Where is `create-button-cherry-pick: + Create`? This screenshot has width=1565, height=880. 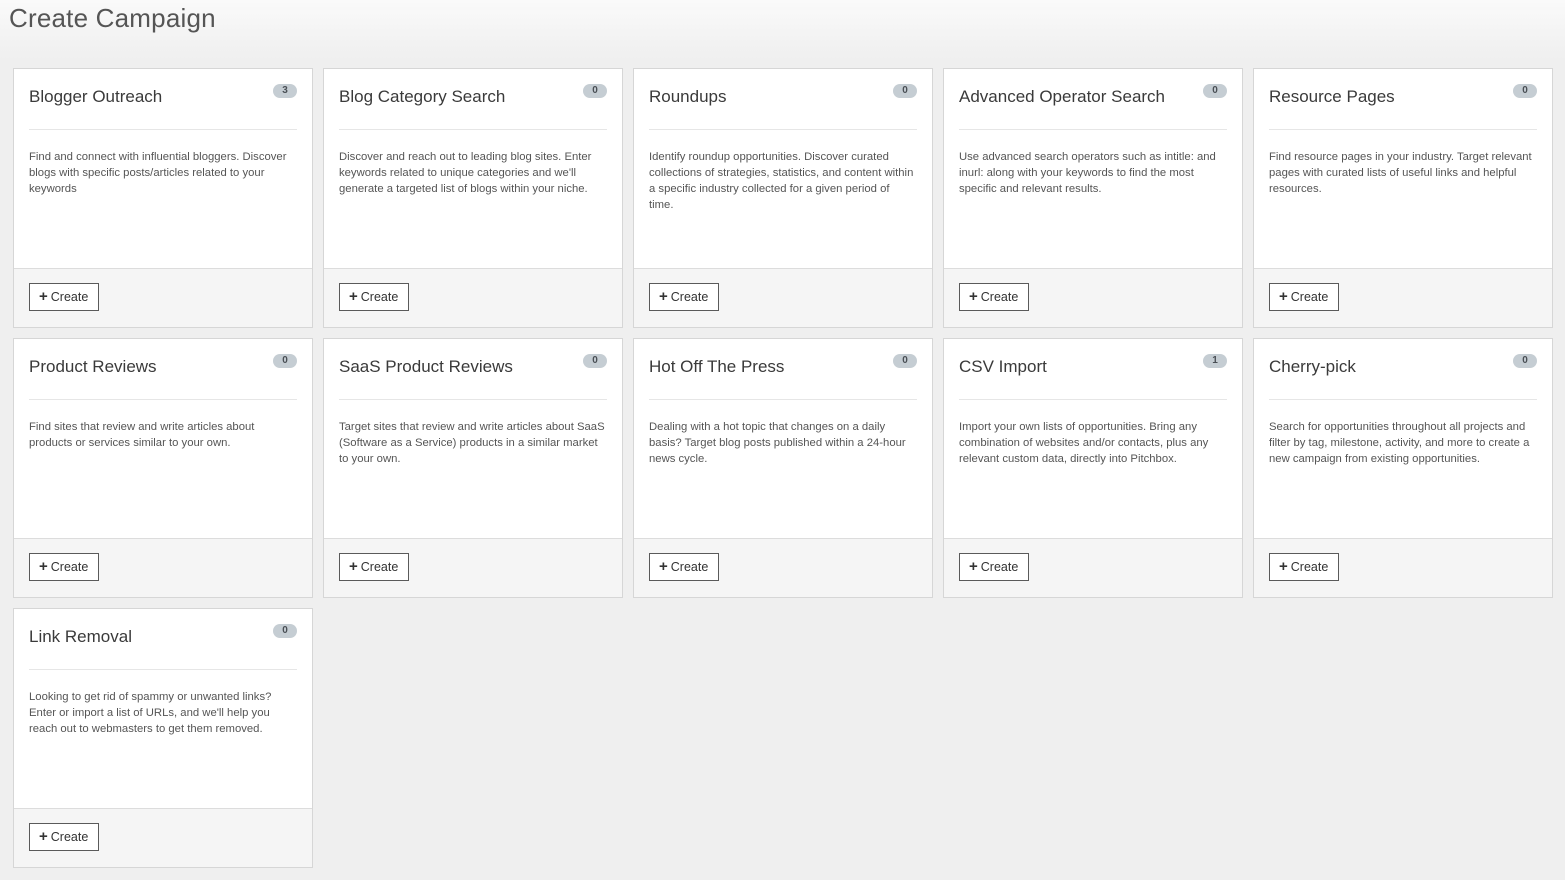
create-button-cherry-pick: + Create is located at coordinates (1304, 567).